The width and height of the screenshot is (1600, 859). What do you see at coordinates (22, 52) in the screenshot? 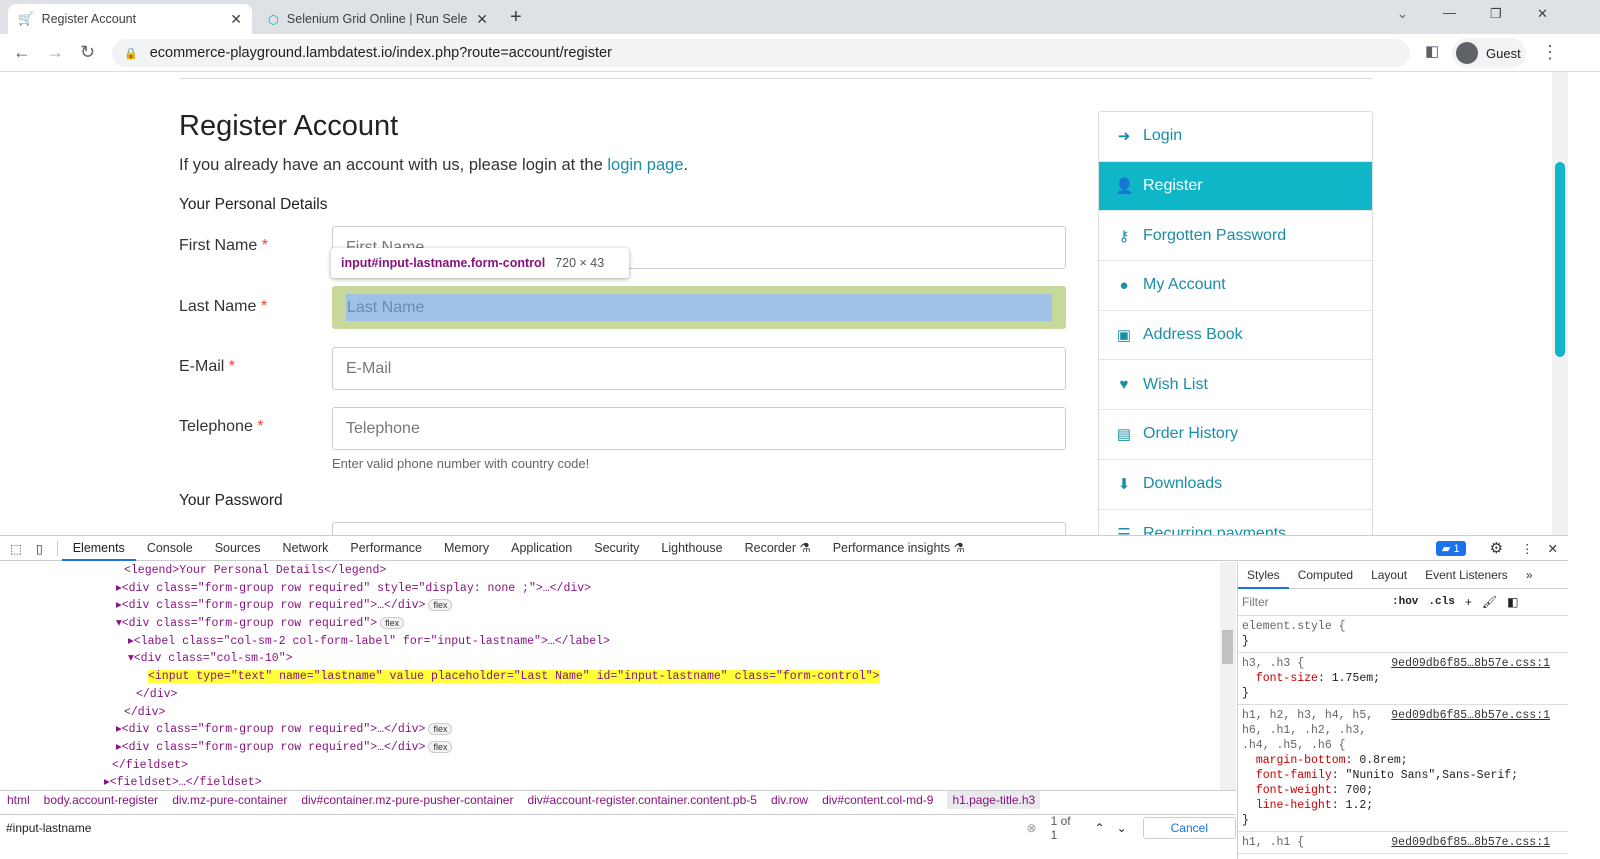
I see `back-icon: ←` at bounding box center [22, 52].